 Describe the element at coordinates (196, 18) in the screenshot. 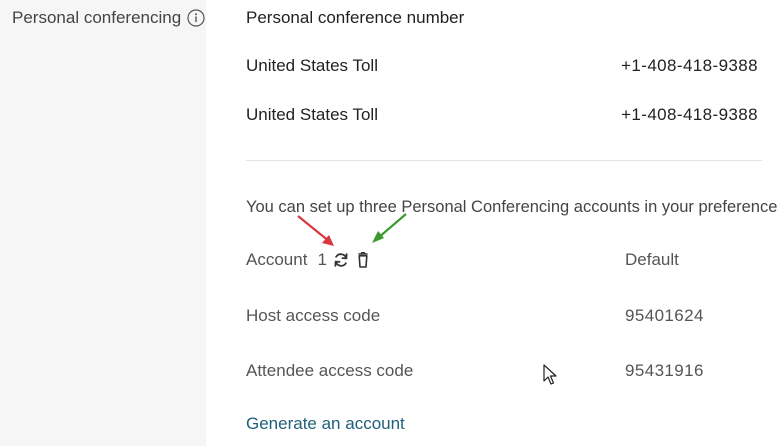

I see `info-icon` at that location.